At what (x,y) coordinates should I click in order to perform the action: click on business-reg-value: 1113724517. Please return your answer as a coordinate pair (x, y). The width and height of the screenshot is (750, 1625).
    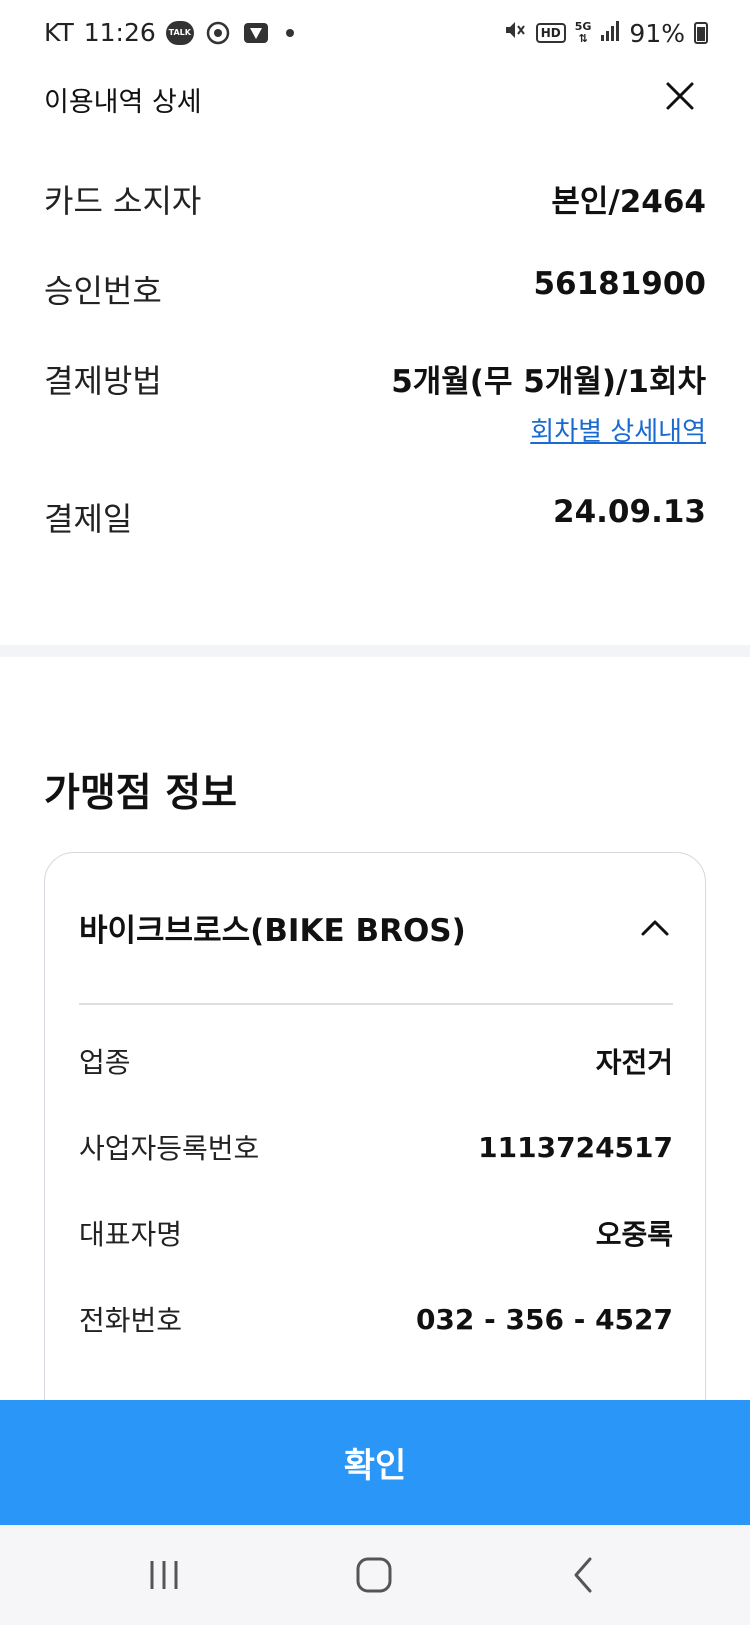
    Looking at the image, I should click on (575, 1147).